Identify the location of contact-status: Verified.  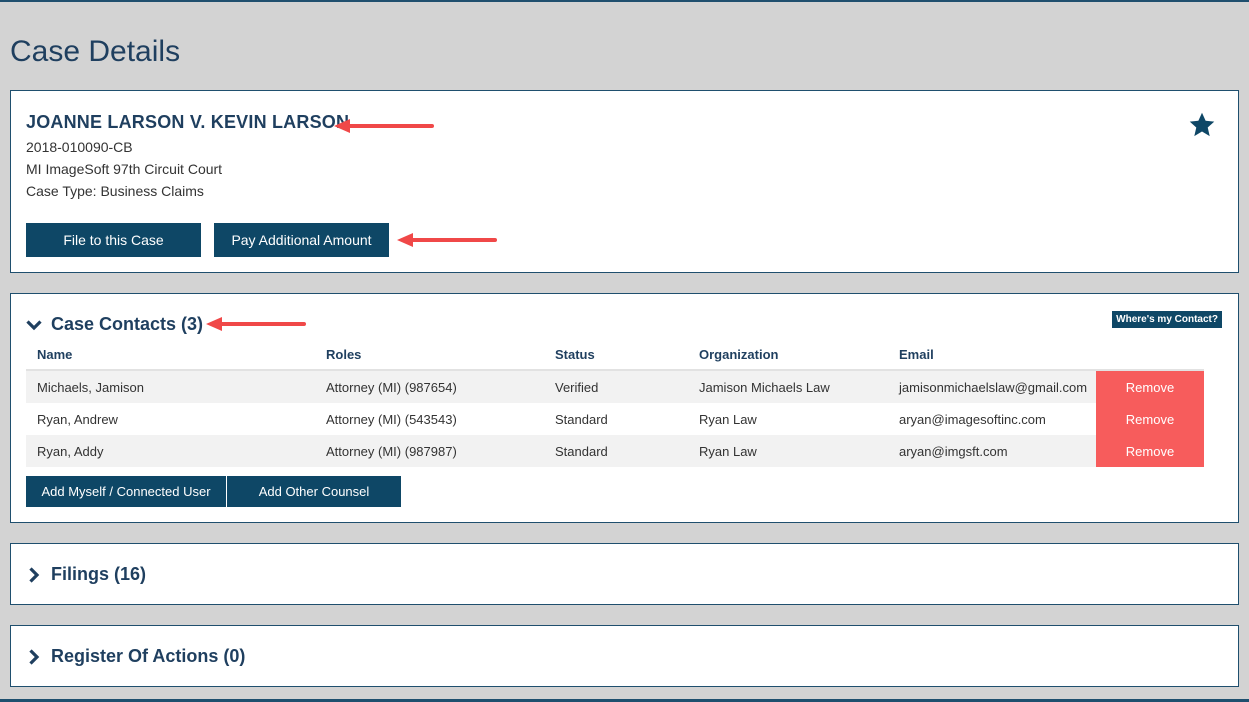
(616, 386).